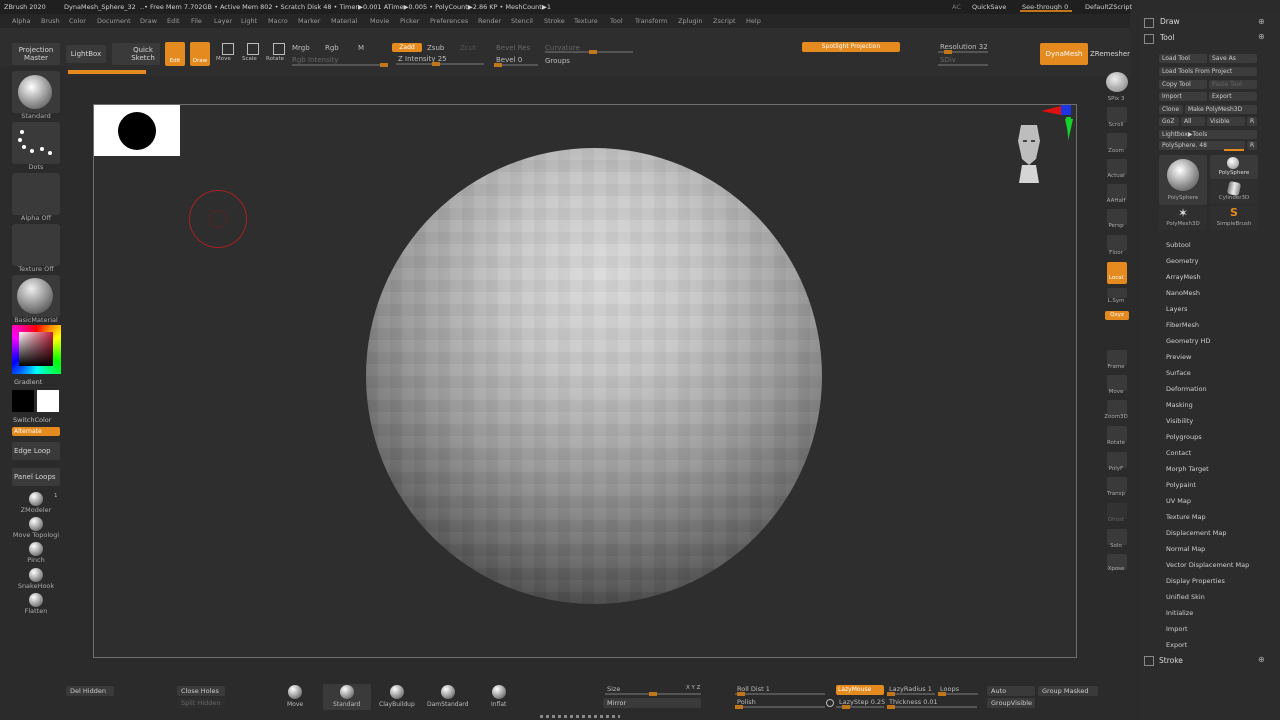 The width and height of the screenshot is (1280, 720). Describe the element at coordinates (1252, 145) in the screenshot. I see `tool-r-button: R` at that location.